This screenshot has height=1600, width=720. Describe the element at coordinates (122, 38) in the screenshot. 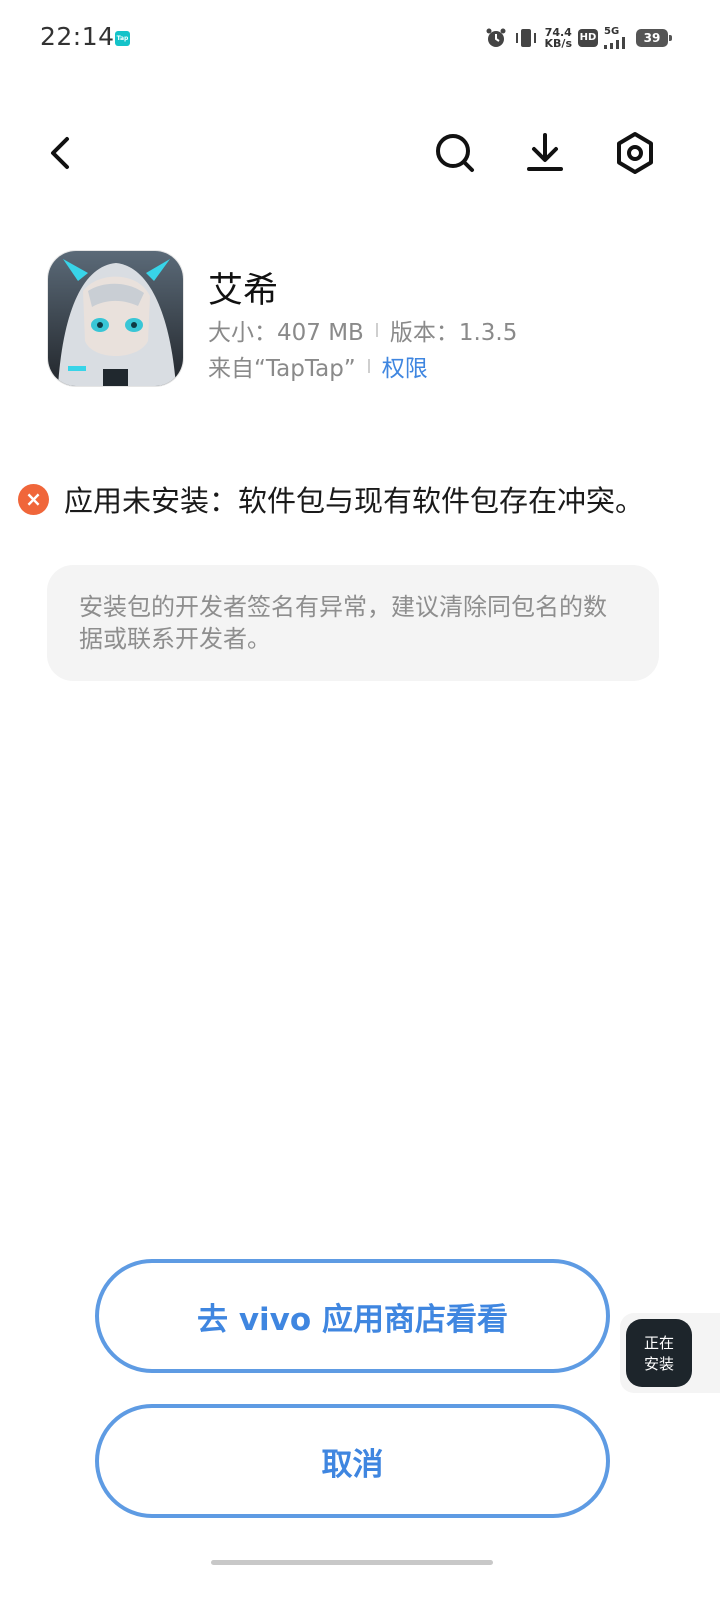

I see `taptap-notification-icon: Tap` at that location.